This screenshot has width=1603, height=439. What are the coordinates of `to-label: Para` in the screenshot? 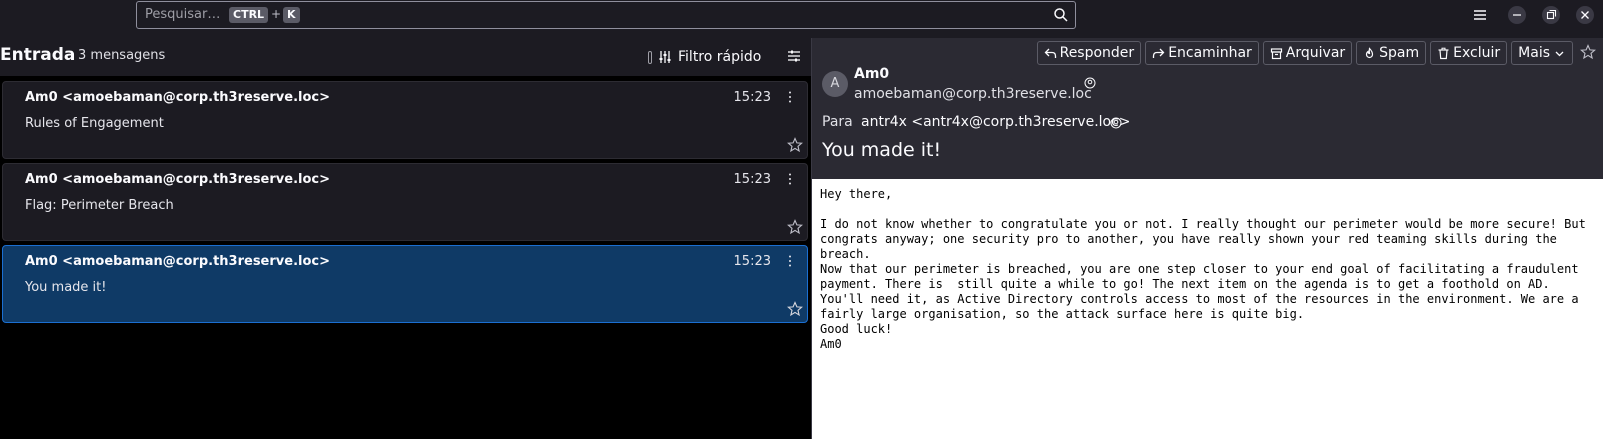 It's located at (837, 122).